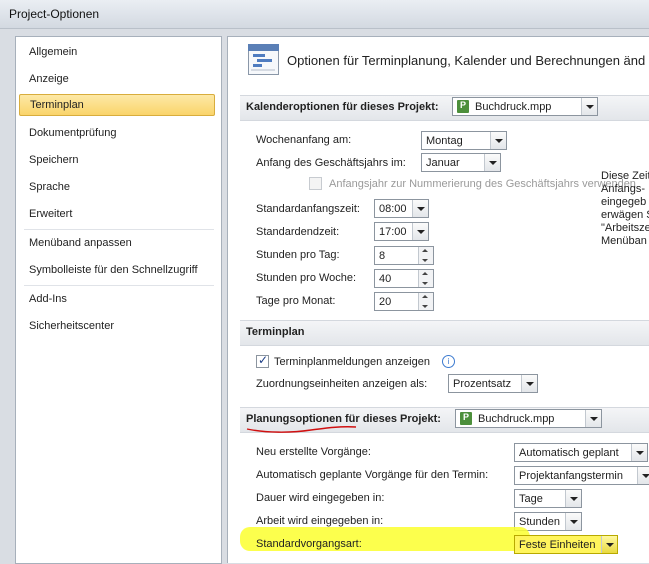 The height and width of the screenshot is (564, 649). Describe the element at coordinates (49, 187) in the screenshot. I see `sidebar-item-label: Sprache` at that location.